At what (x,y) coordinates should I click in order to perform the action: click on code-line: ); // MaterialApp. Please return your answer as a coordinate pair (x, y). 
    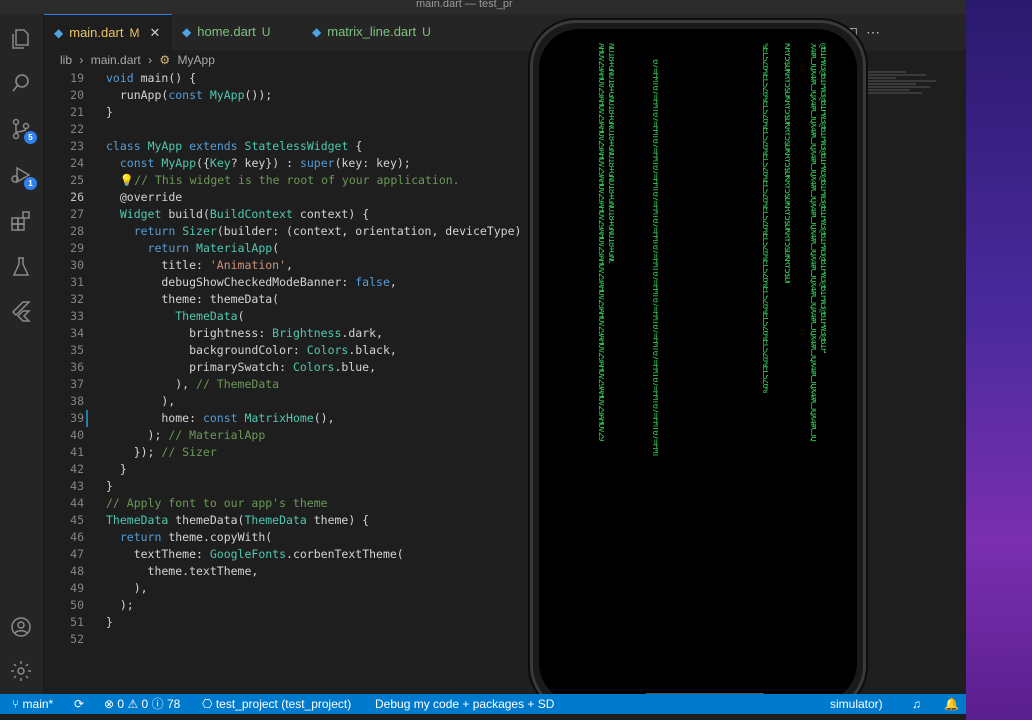
    Looking at the image, I should click on (320, 435).